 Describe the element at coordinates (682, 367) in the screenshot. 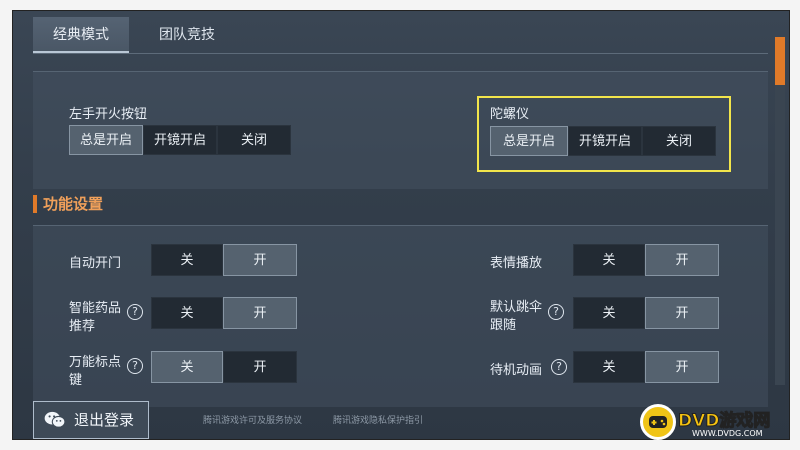

I see `idle-anim-on: 开` at that location.